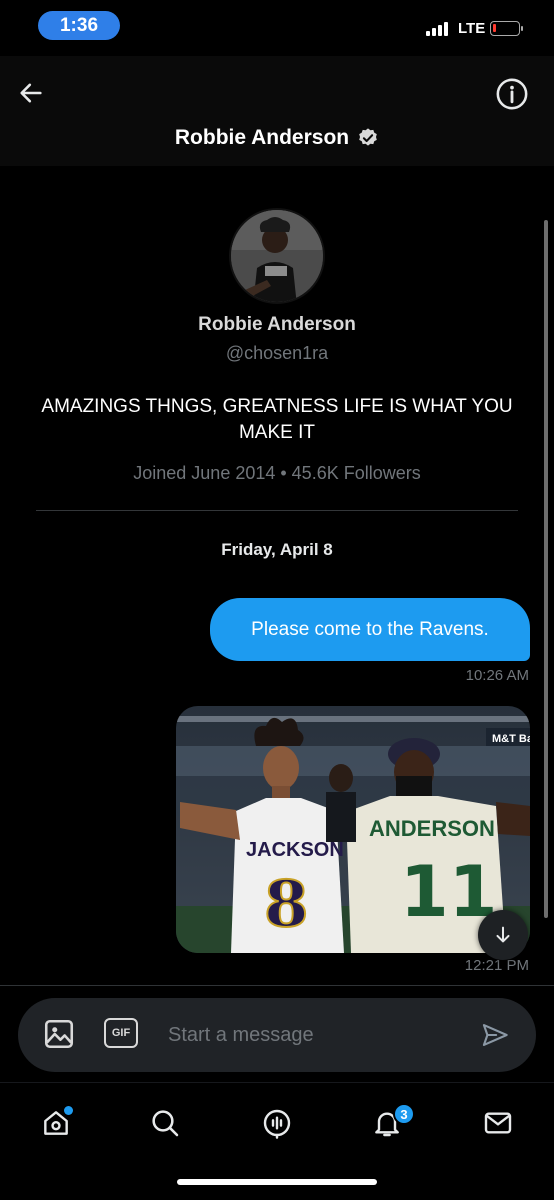 The height and width of the screenshot is (1200, 554). I want to click on search-icon, so click(165, 1123).